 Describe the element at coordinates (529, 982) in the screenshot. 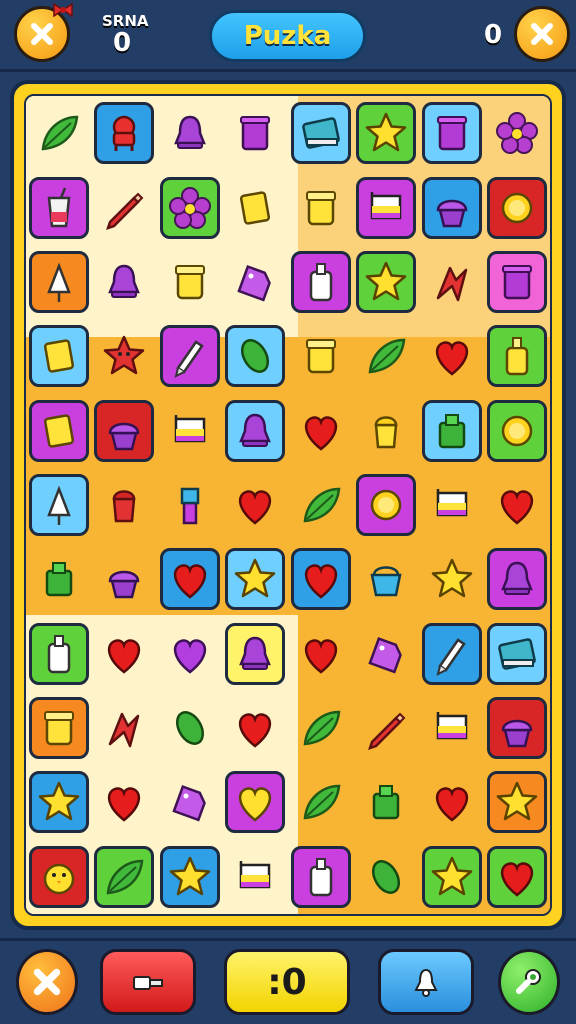

I see `wrench-button` at that location.